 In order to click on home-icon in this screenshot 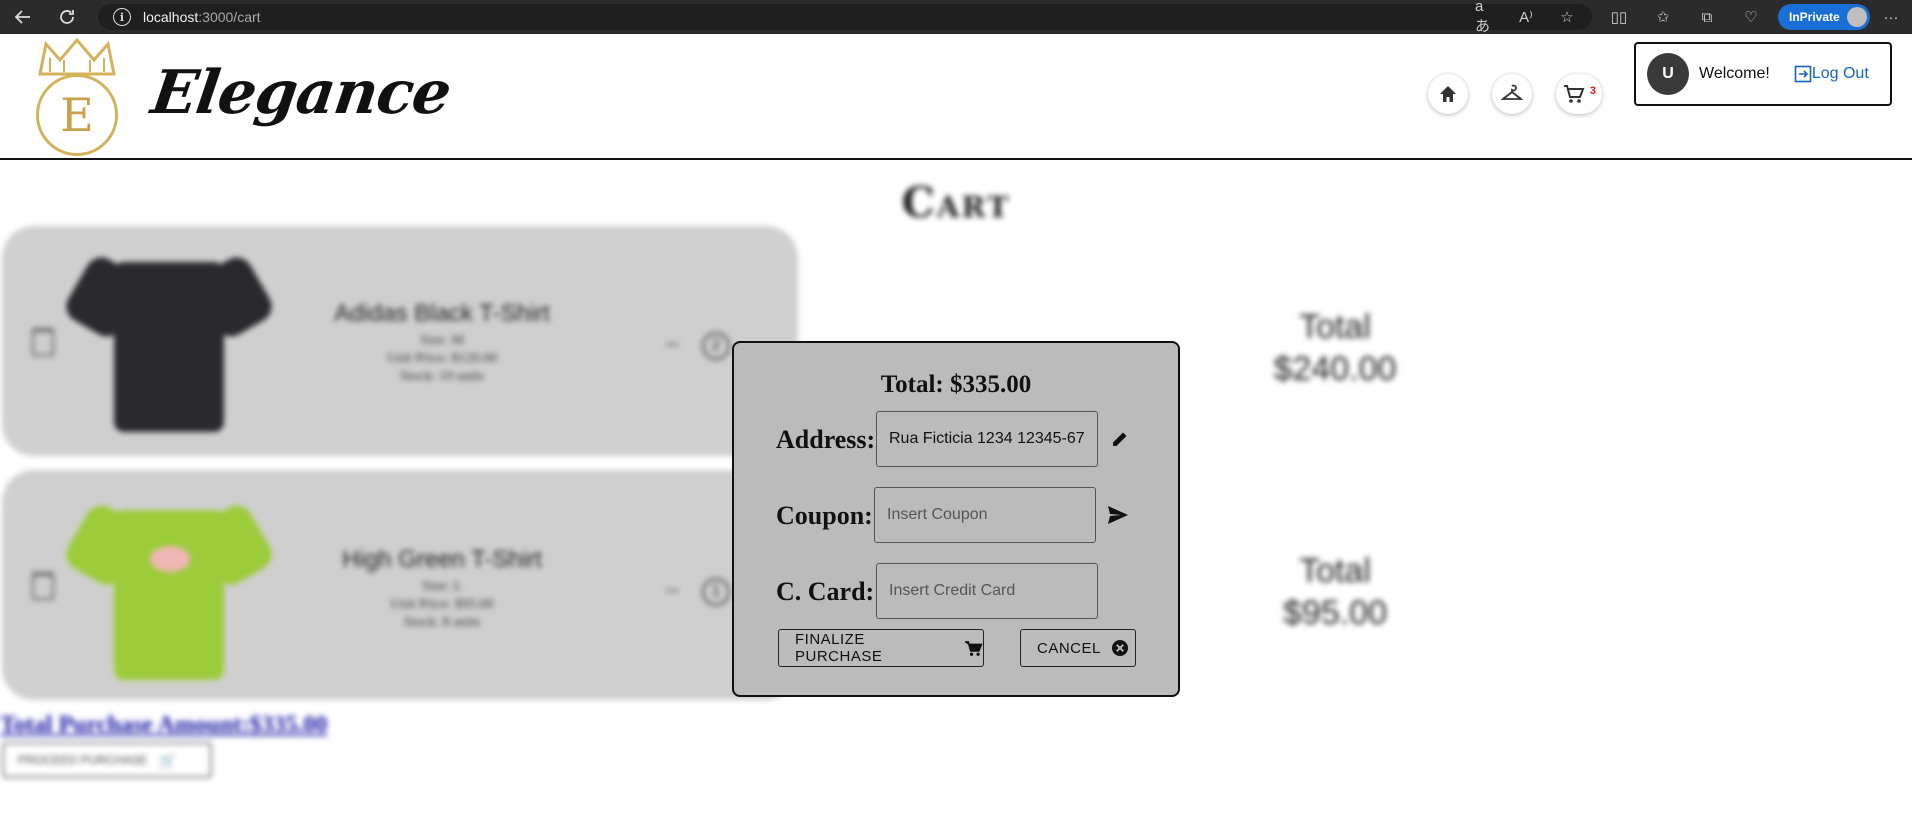, I will do `click(1448, 94)`.